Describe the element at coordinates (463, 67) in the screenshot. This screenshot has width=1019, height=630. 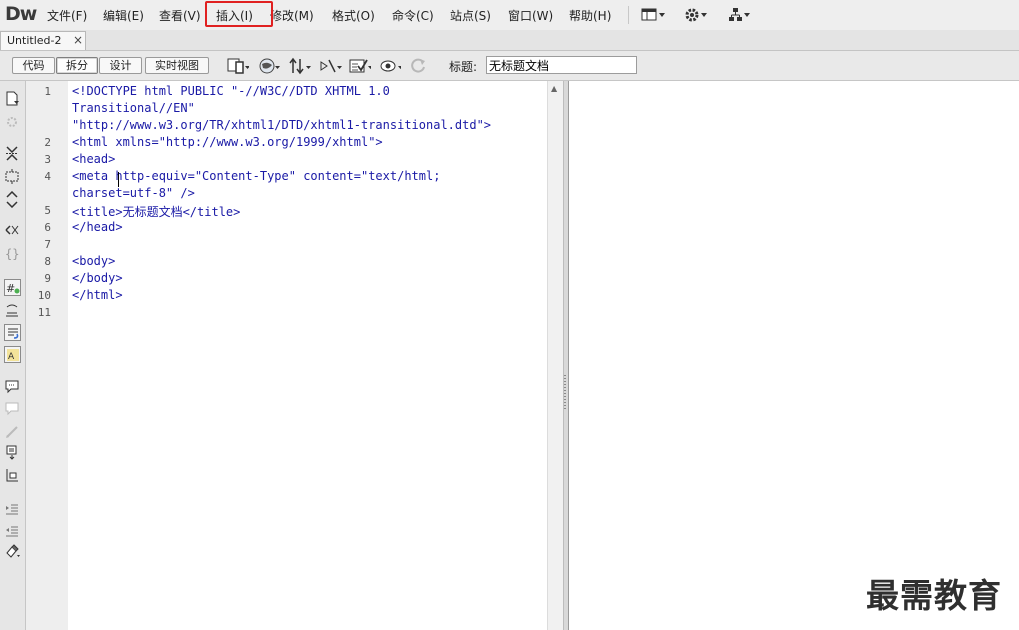
I see `title-label: 标题:` at that location.